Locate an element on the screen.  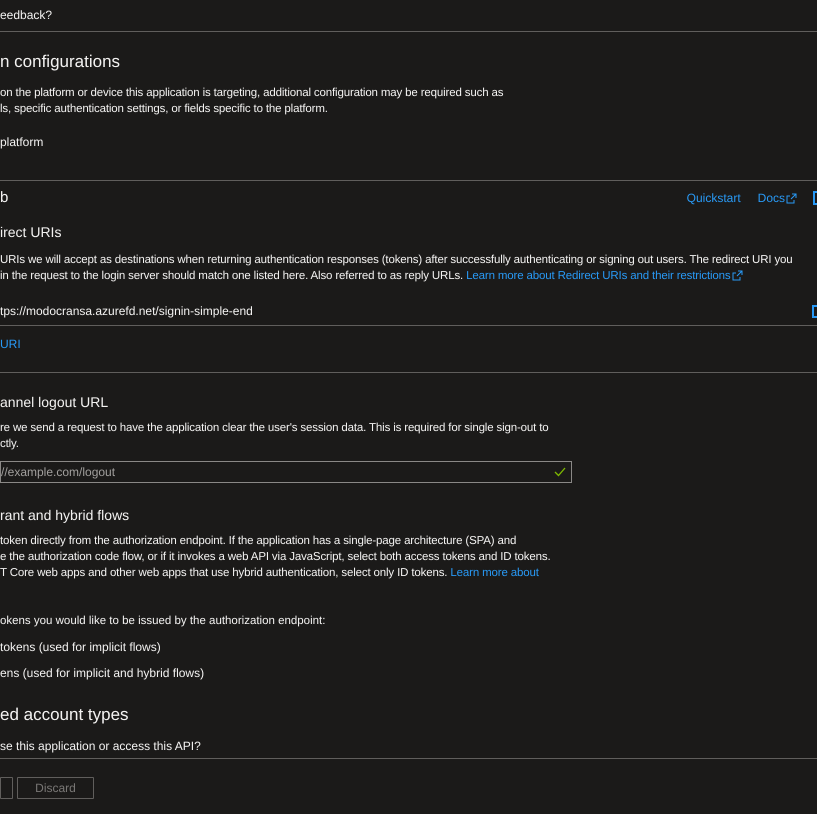
learn-more-link: Learn more about is located at coordinates (494, 573).